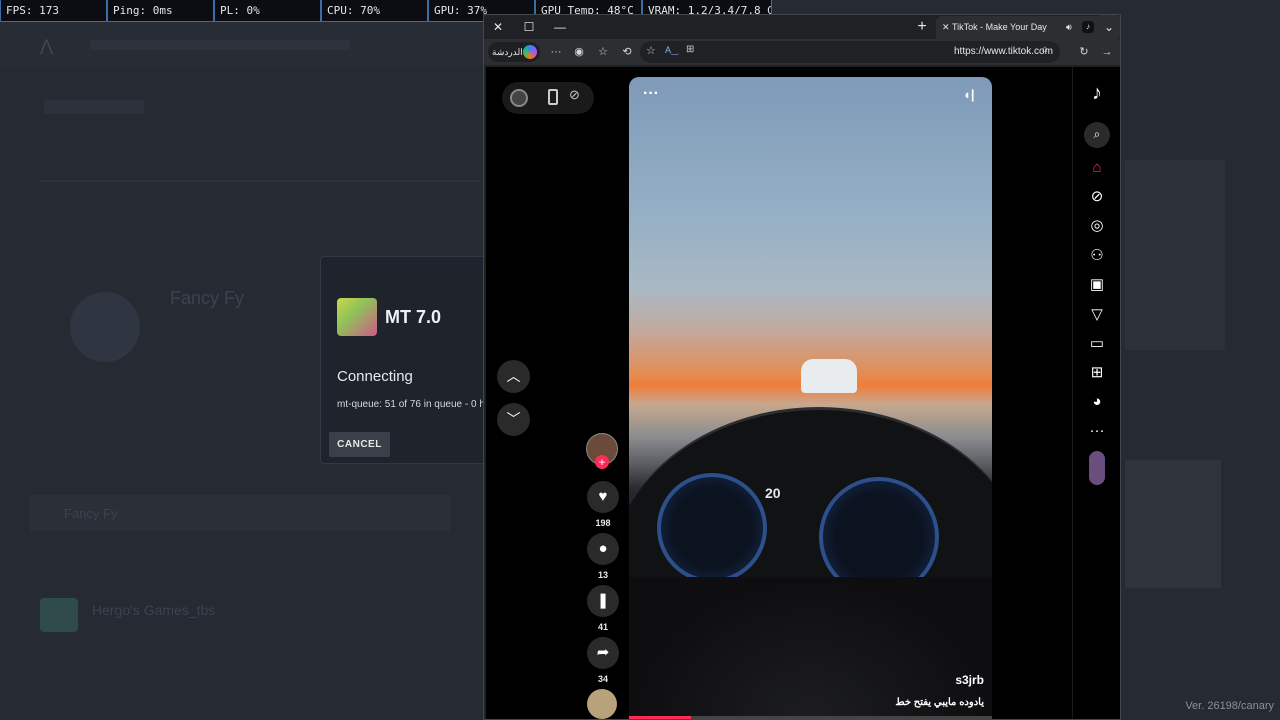  What do you see at coordinates (602, 679) in the screenshot?
I see `share-count: 34` at bounding box center [602, 679].